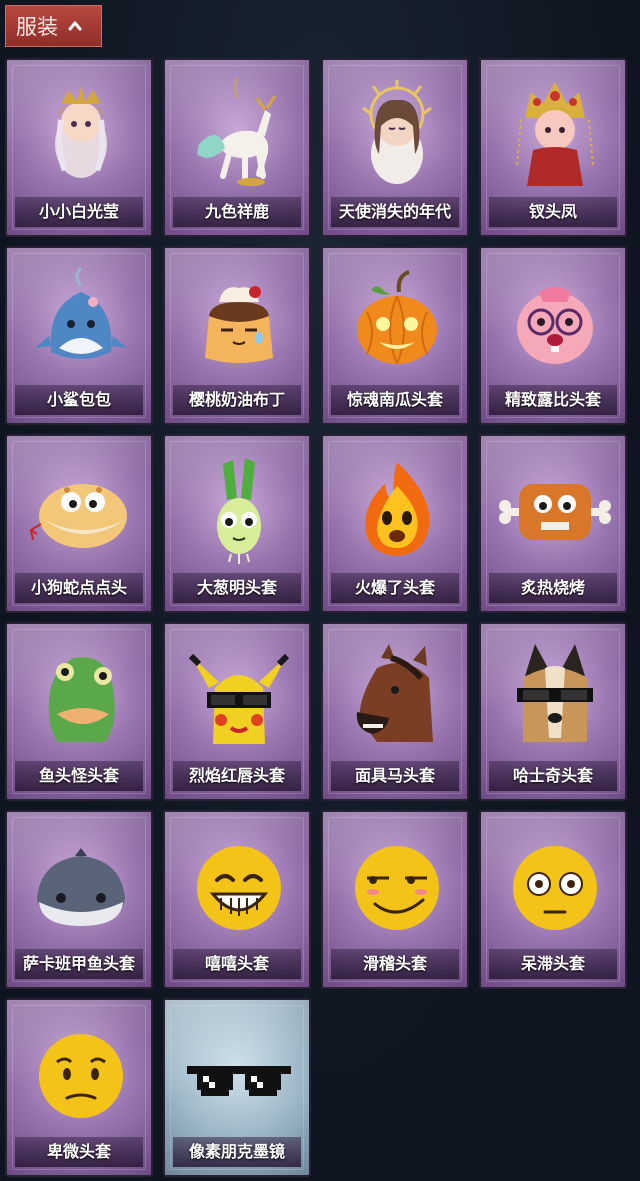  I want to click on chibi-goddess-icon, so click(81, 132).